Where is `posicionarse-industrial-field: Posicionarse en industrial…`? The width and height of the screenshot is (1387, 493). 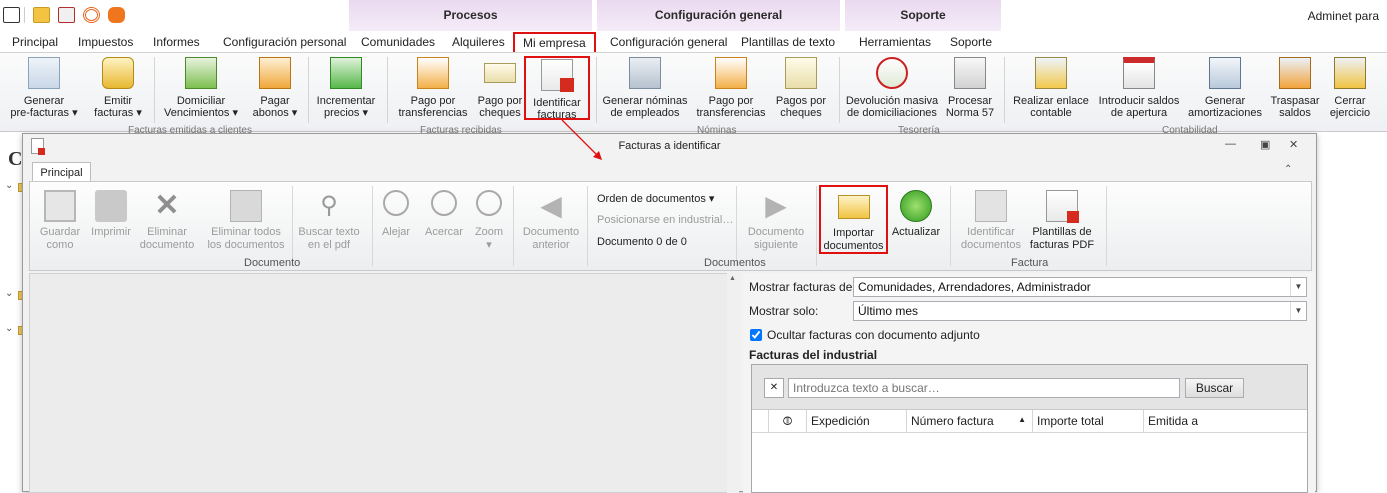 posicionarse-industrial-field: Posicionarse en industrial… is located at coordinates (665, 220).